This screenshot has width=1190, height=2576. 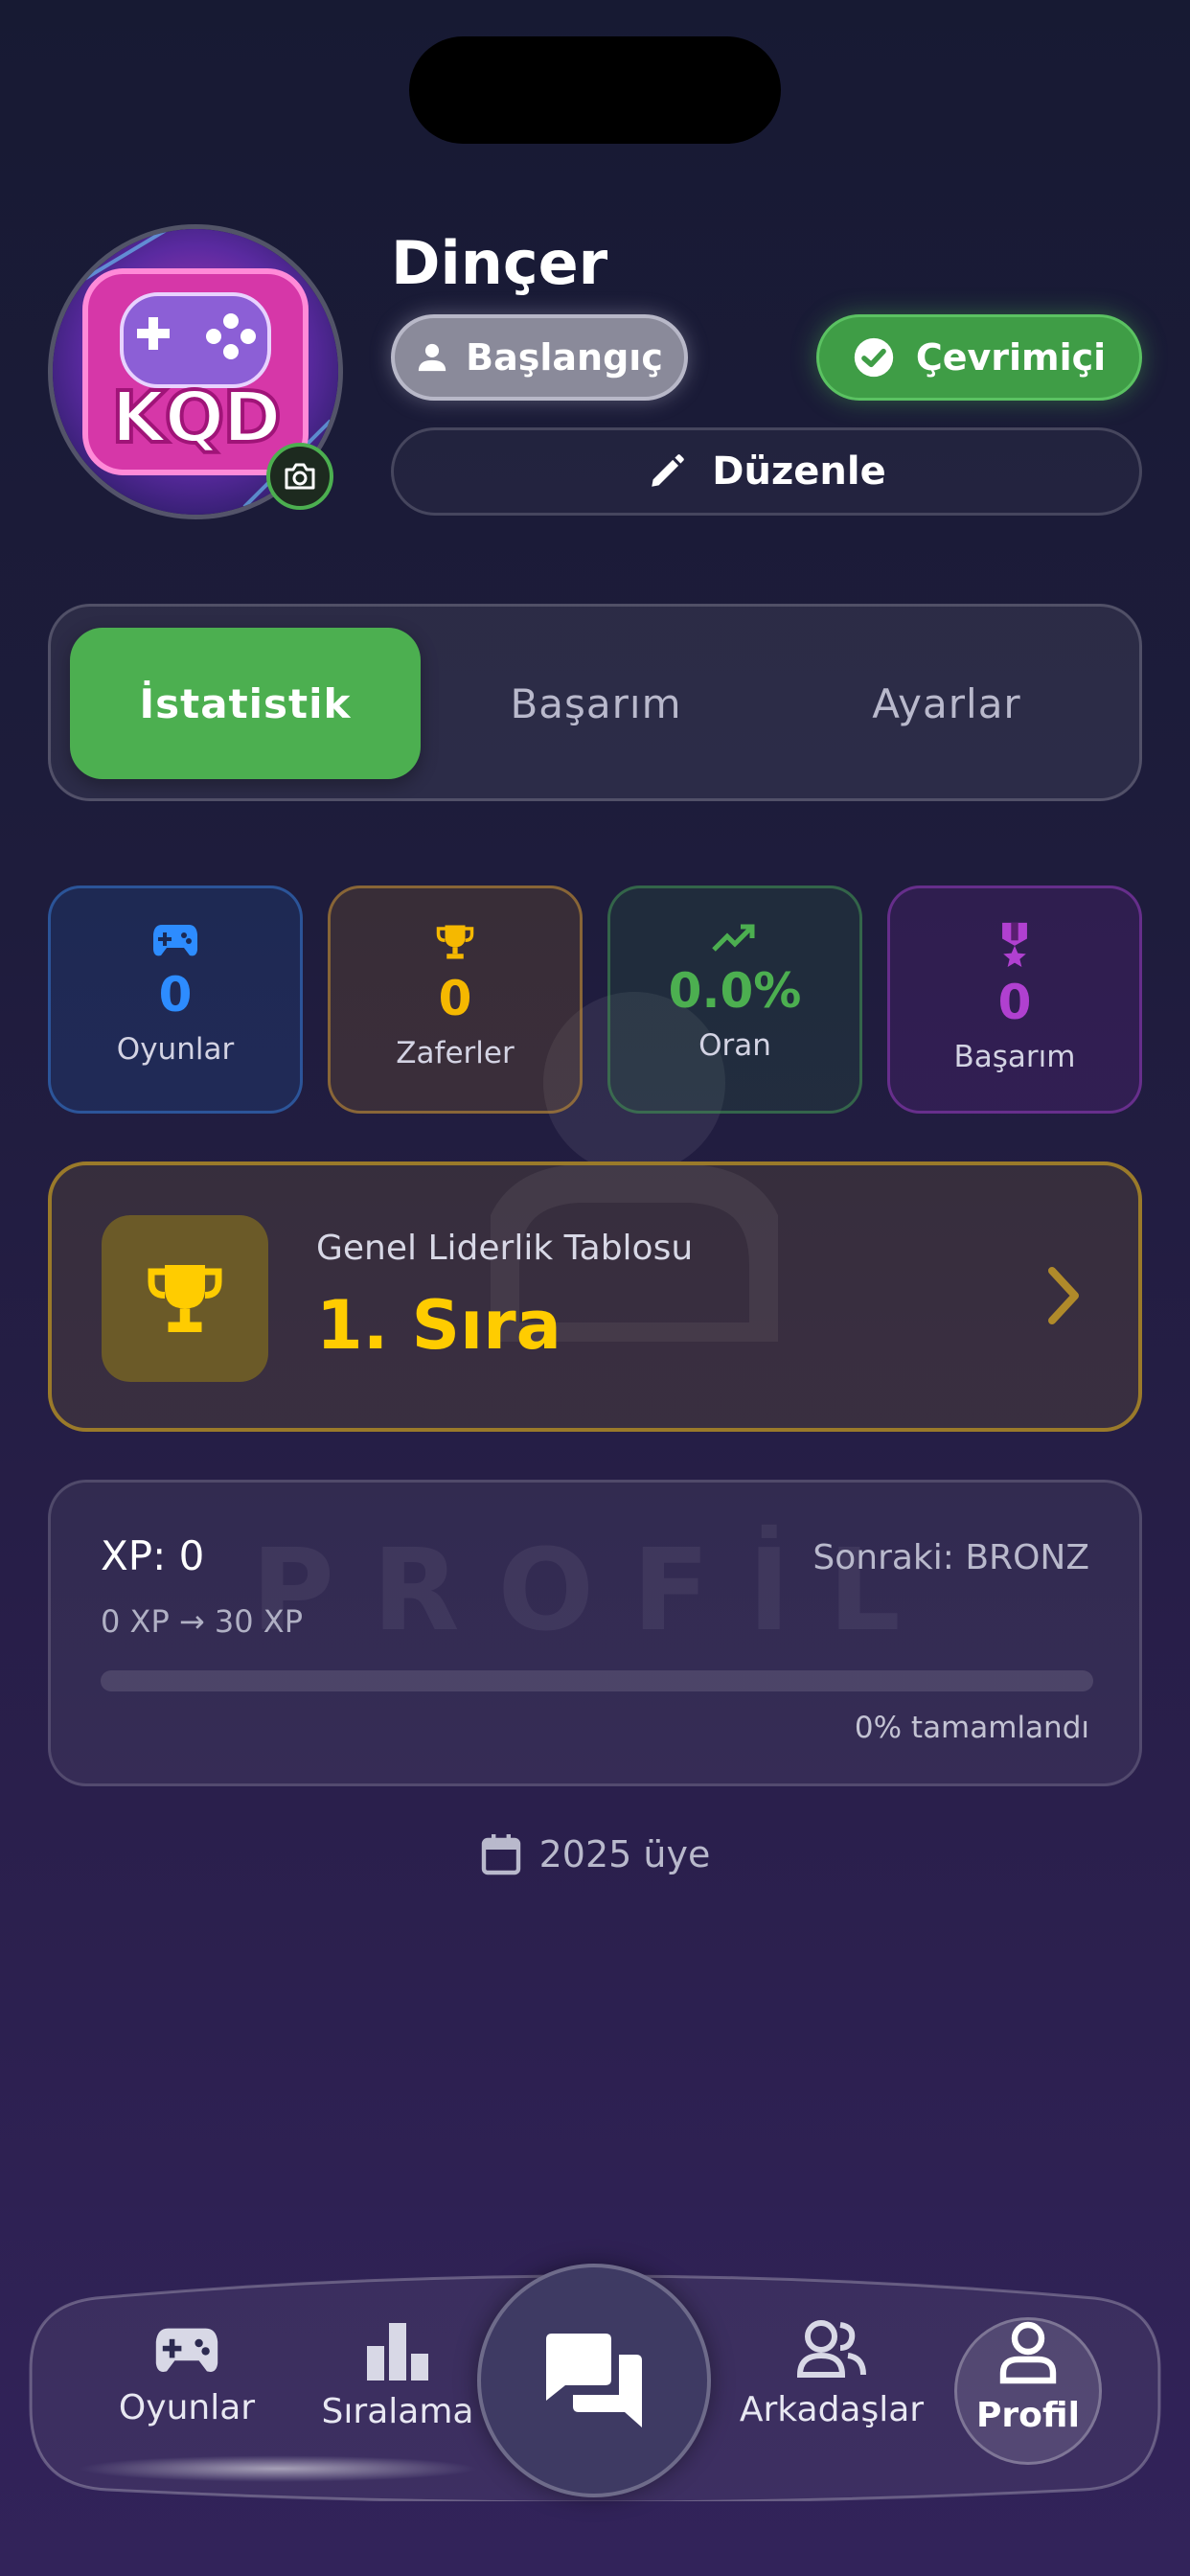 What do you see at coordinates (500, 1855) in the screenshot?
I see `calendar-icon` at bounding box center [500, 1855].